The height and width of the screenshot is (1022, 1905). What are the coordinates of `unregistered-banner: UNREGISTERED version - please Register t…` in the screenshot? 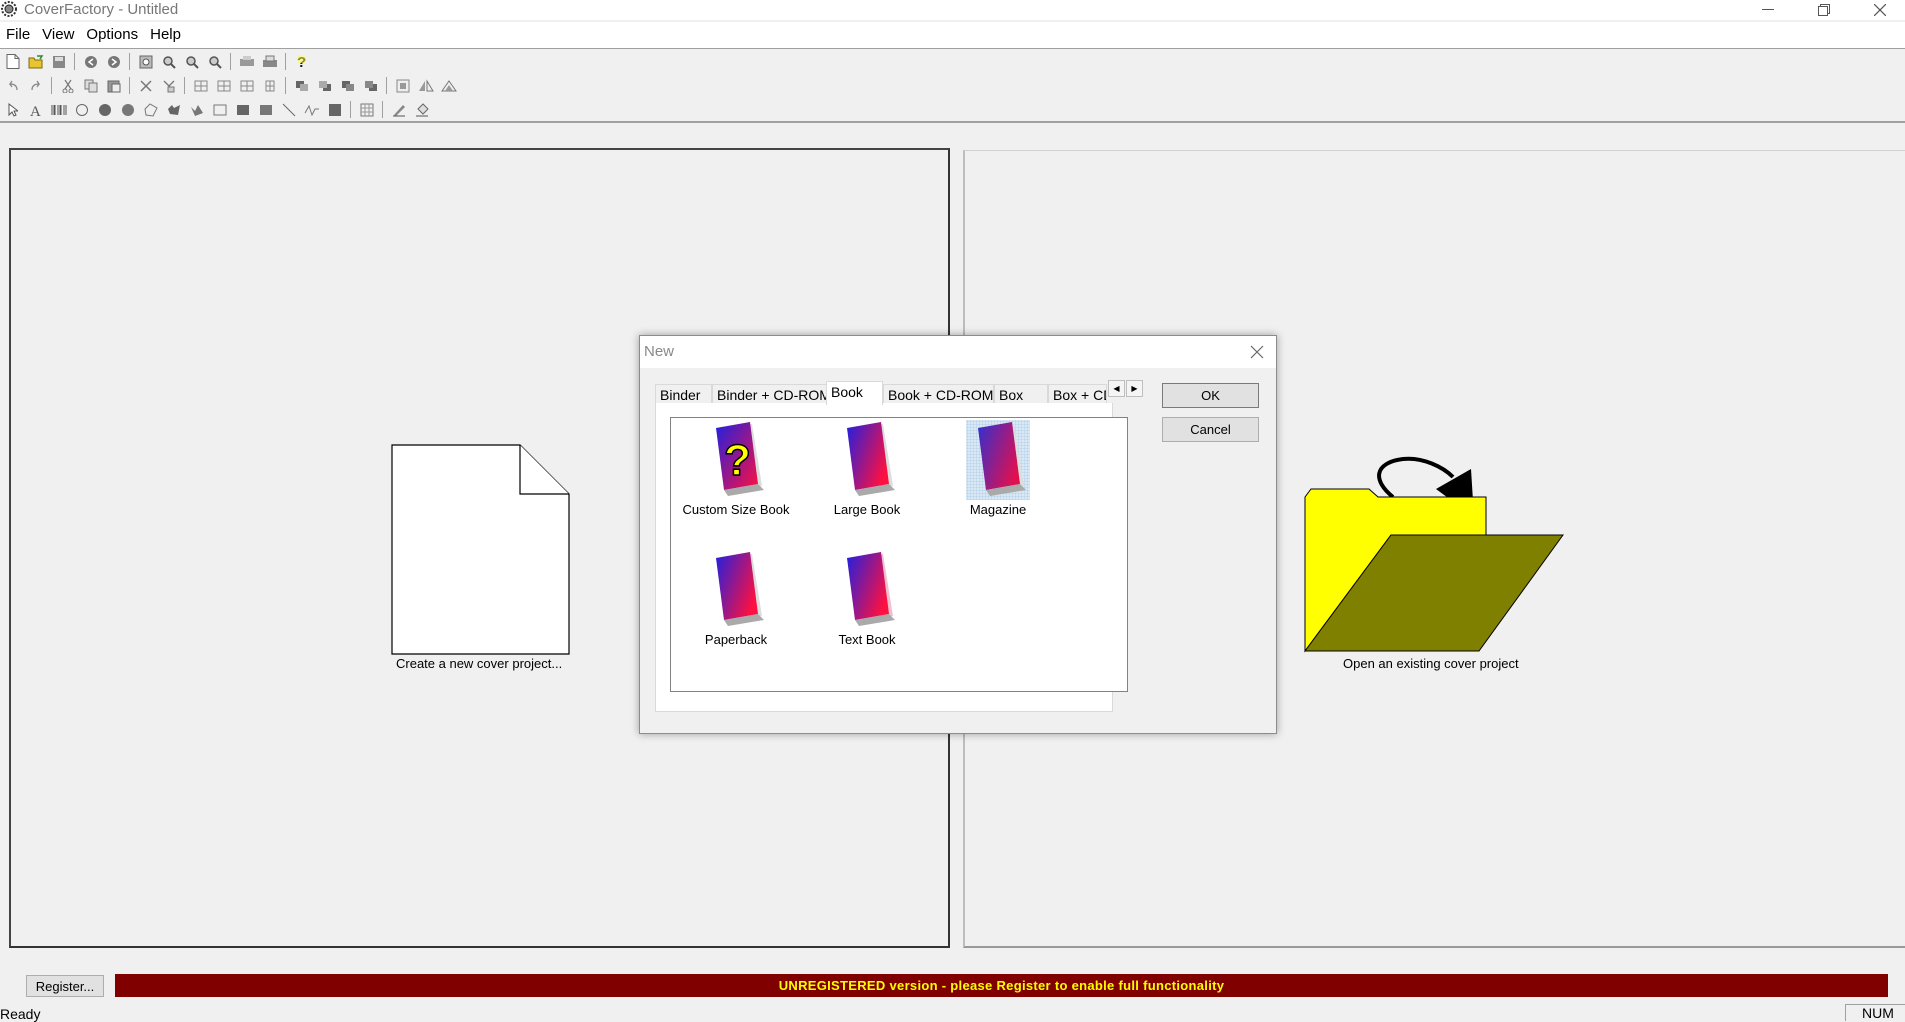 It's located at (1001, 985).